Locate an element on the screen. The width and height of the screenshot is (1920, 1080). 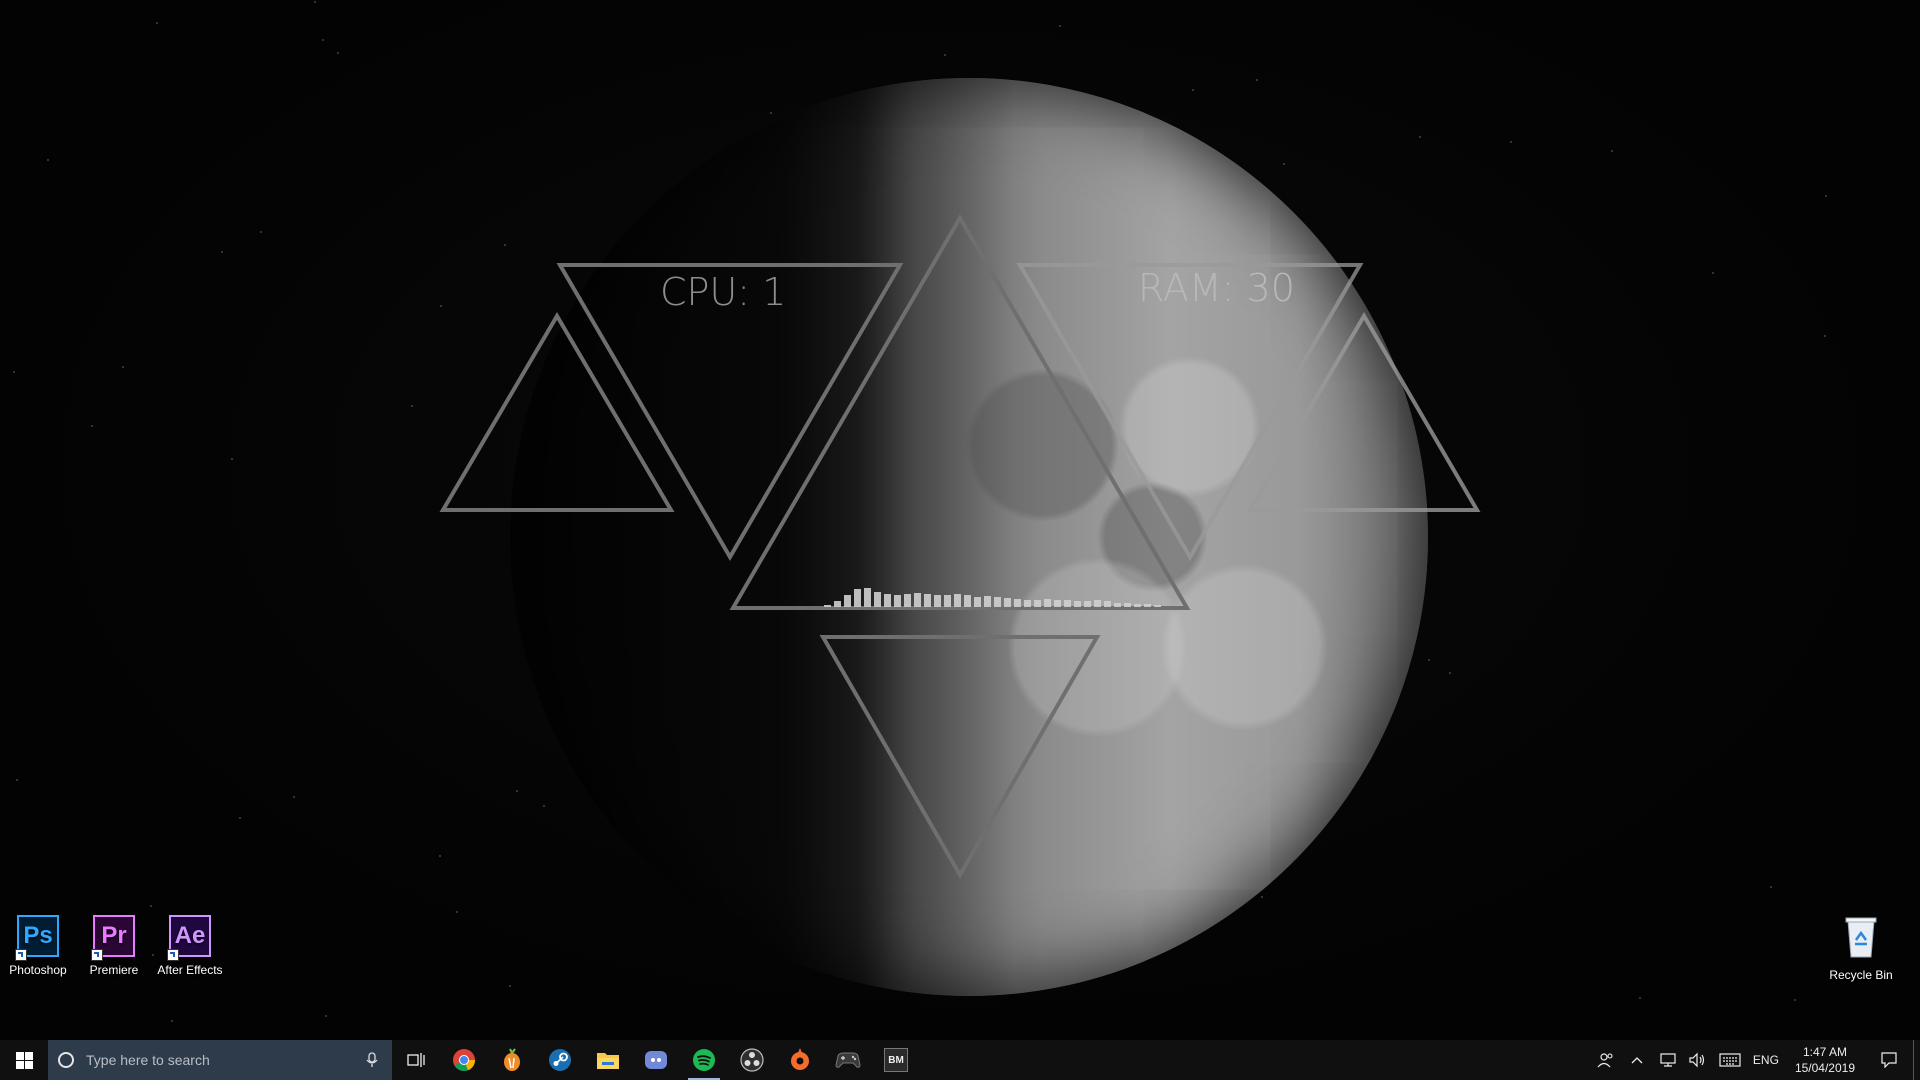
chevron-up-icon is located at coordinates (1637, 1060).